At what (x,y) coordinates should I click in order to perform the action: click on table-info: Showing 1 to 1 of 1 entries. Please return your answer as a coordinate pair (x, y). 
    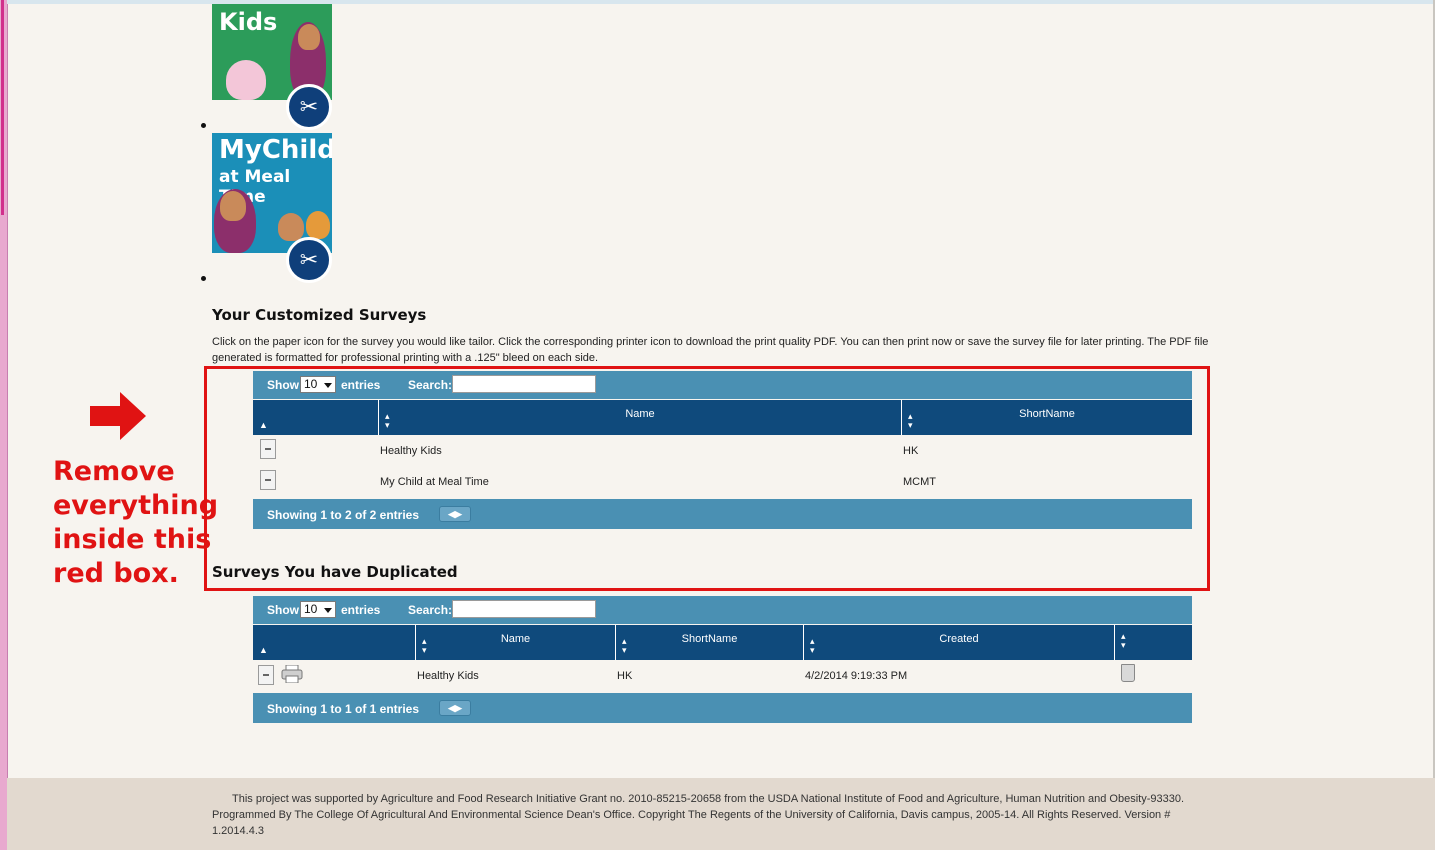
    Looking at the image, I should click on (343, 709).